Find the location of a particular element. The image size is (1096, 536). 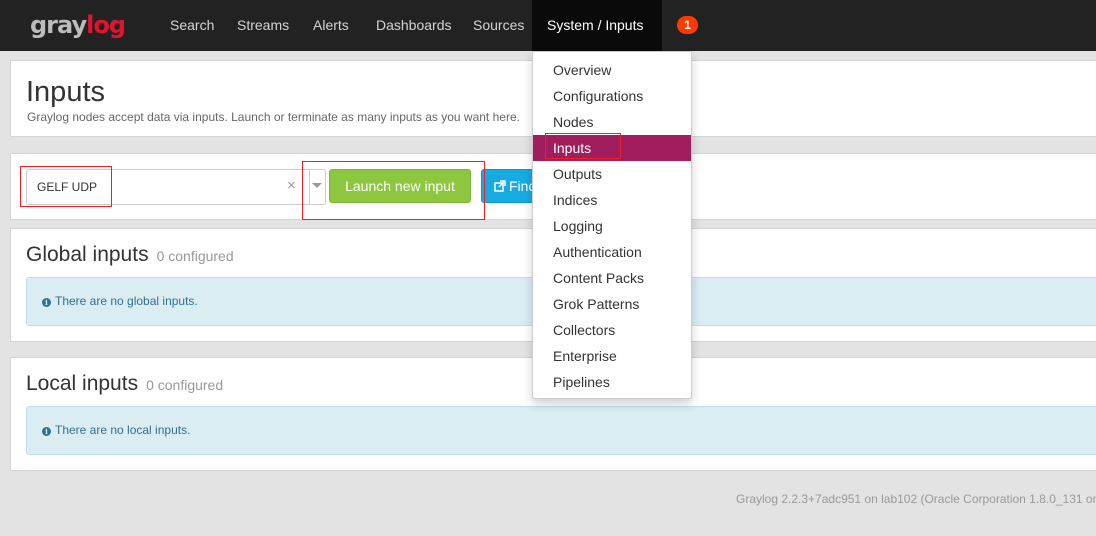

logo-text-red: log is located at coordinates (106, 25).